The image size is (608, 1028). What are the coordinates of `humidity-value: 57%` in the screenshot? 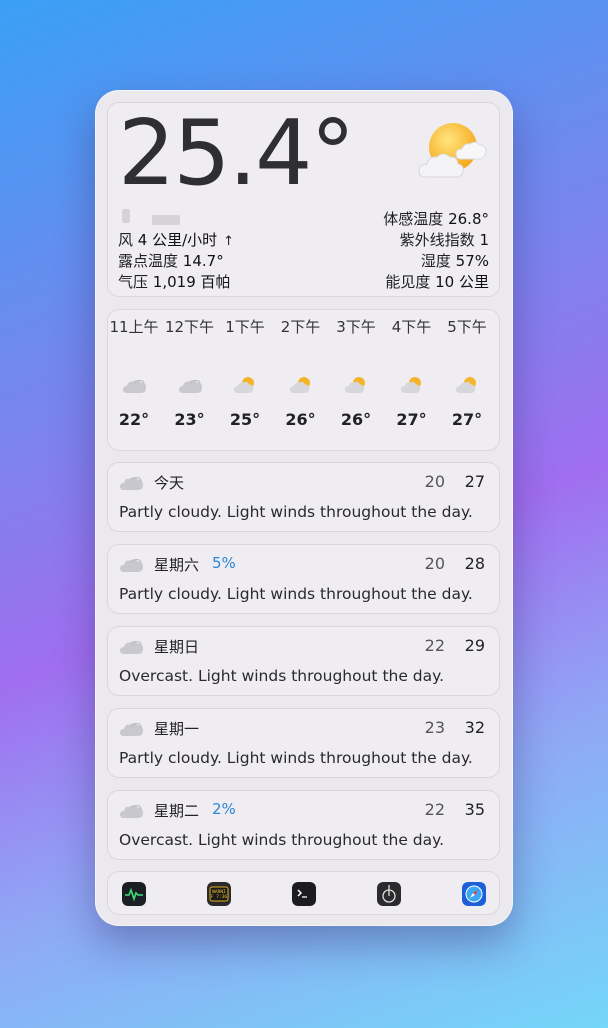 It's located at (472, 261).